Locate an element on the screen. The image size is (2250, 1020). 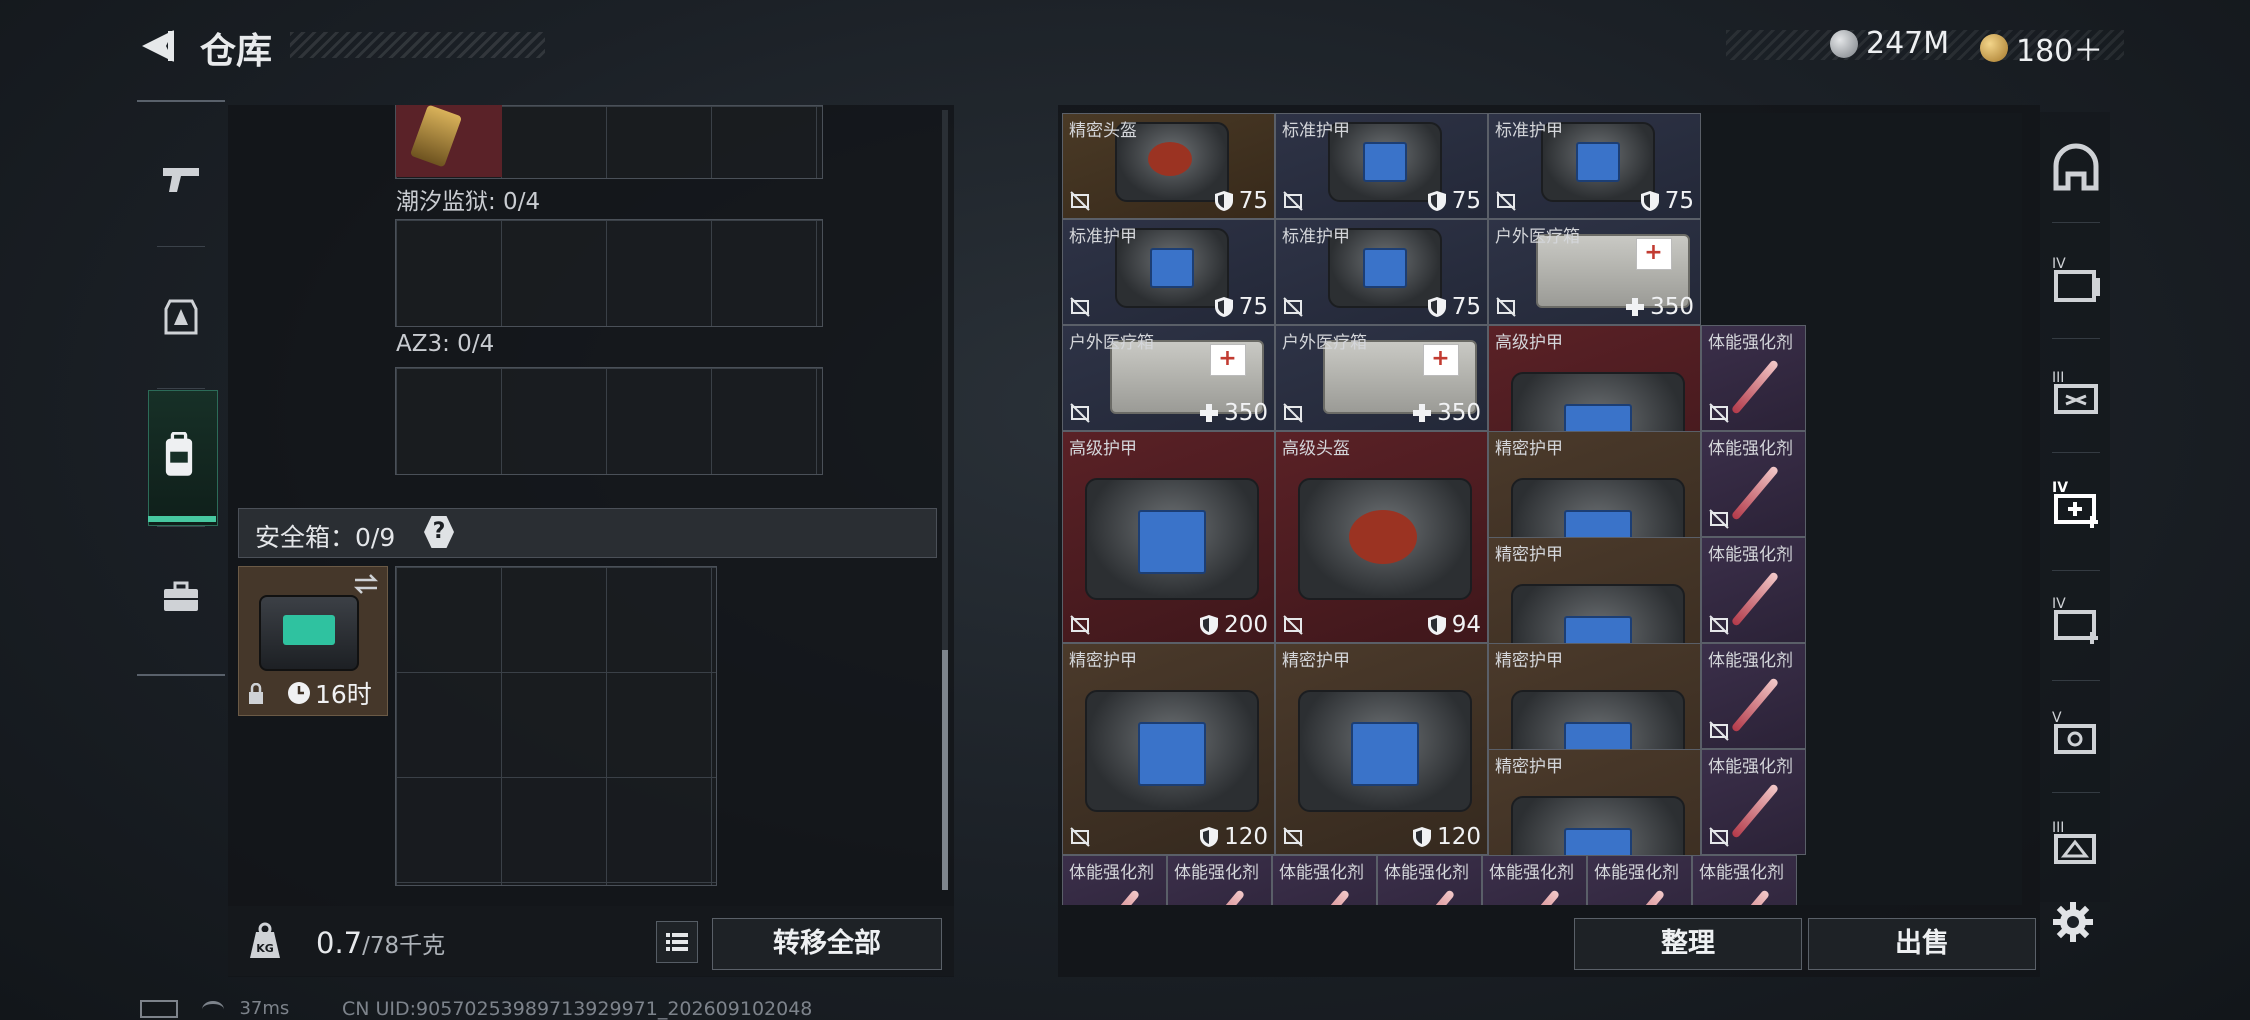
nav-armor is located at coordinates (181, 317).